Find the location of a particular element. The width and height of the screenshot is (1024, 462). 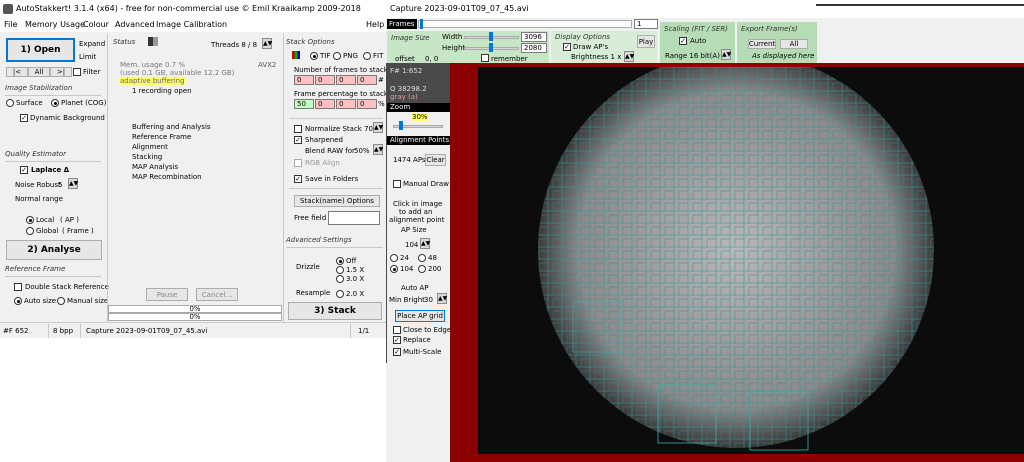

global-radio is located at coordinates (30, 231).